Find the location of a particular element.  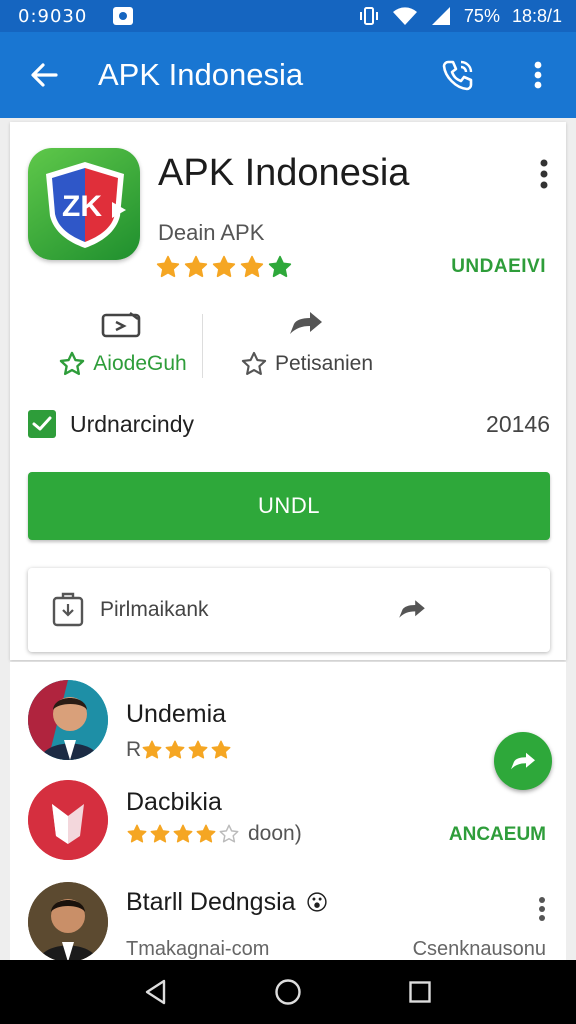

emoji-icon: 😮 is located at coordinates (317, 902).